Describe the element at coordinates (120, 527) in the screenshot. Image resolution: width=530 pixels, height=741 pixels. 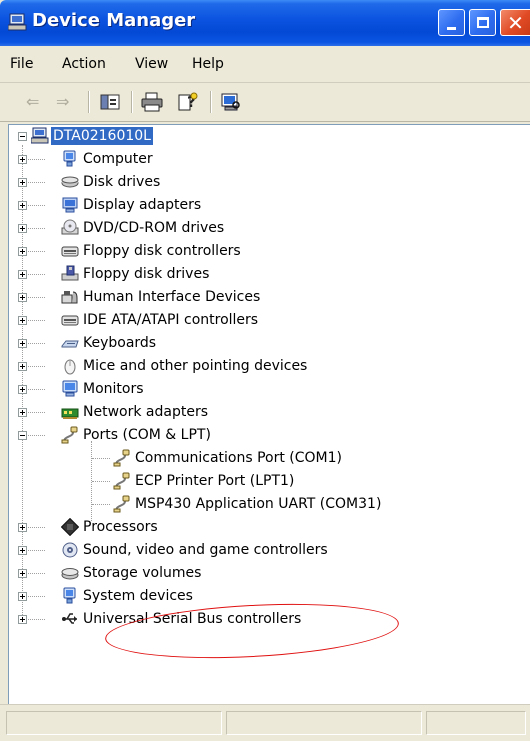
I see `tree-category-label: Processors` at that location.